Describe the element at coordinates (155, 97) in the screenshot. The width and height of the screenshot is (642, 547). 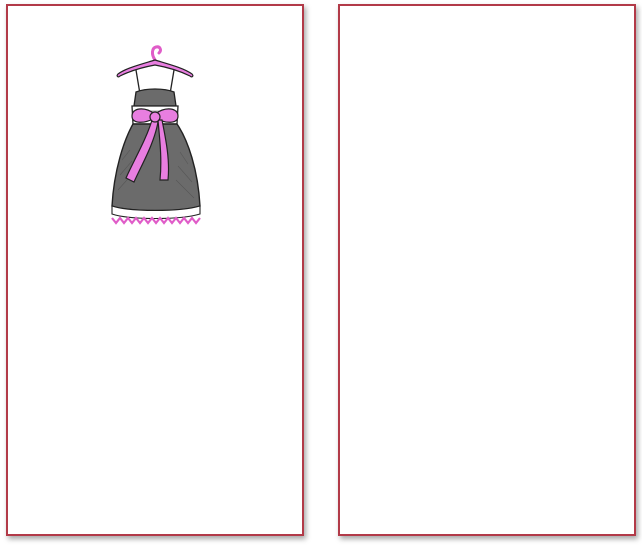
I see `dress-bodice` at that location.